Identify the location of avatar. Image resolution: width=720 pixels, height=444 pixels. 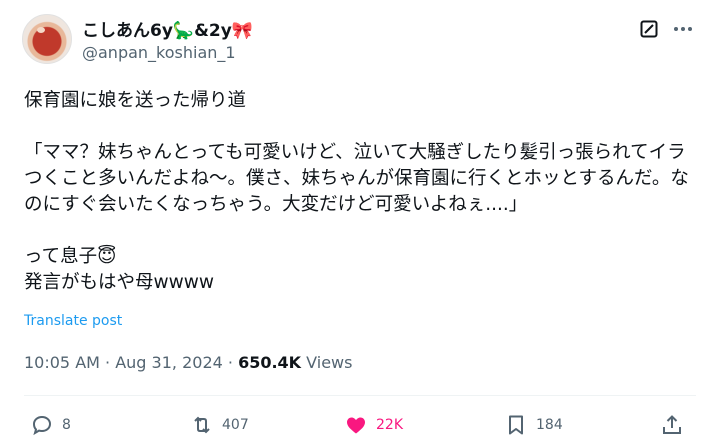
(47, 39).